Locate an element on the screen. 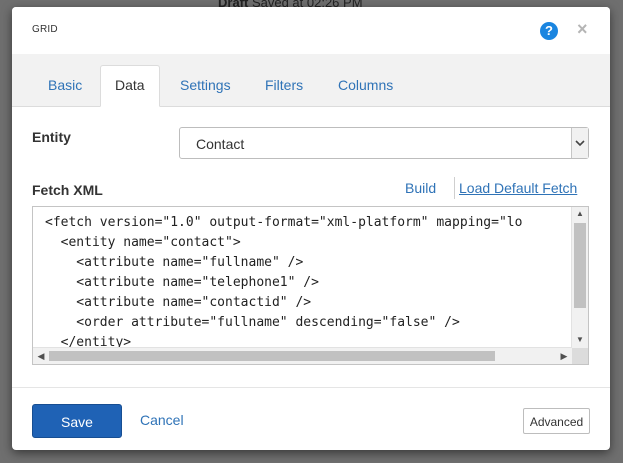  tab-data: Data is located at coordinates (130, 86).